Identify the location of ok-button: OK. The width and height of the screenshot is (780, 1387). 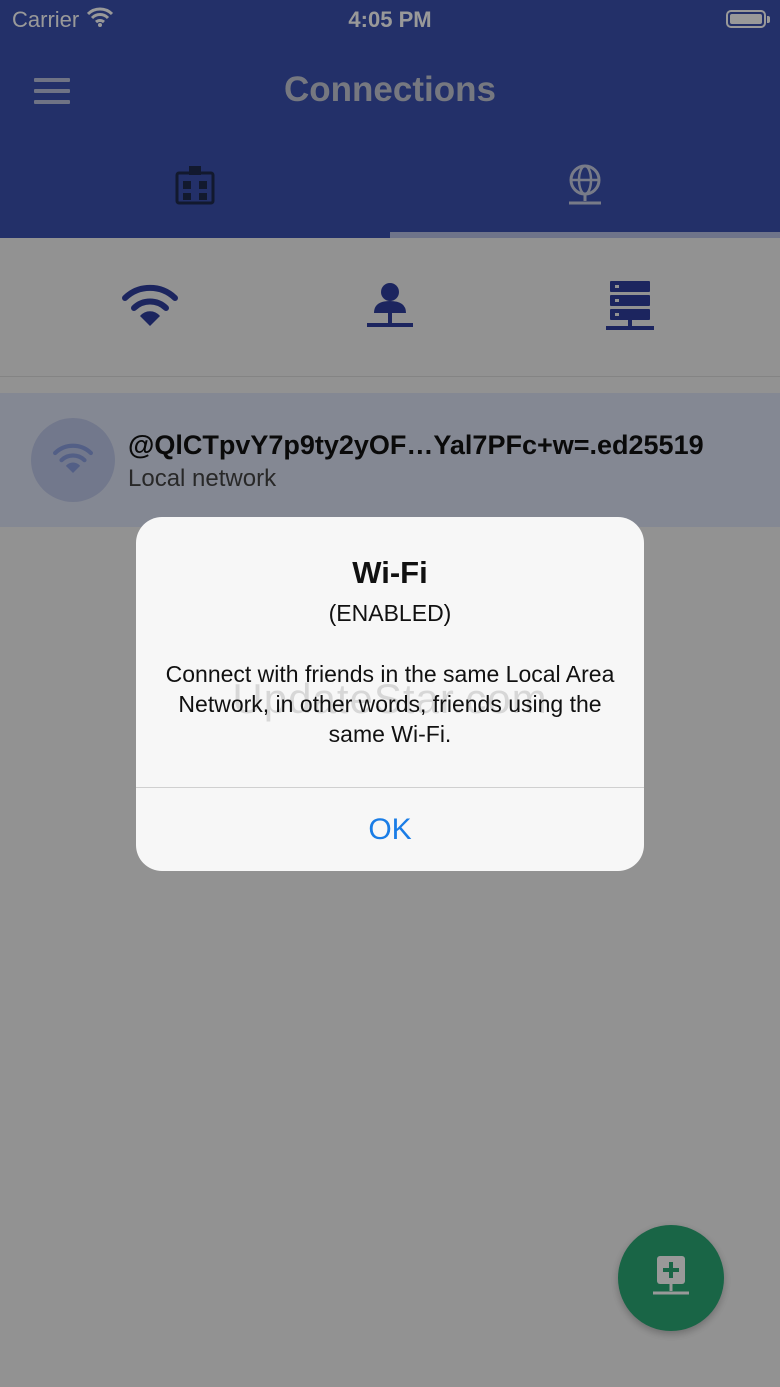
(390, 829).